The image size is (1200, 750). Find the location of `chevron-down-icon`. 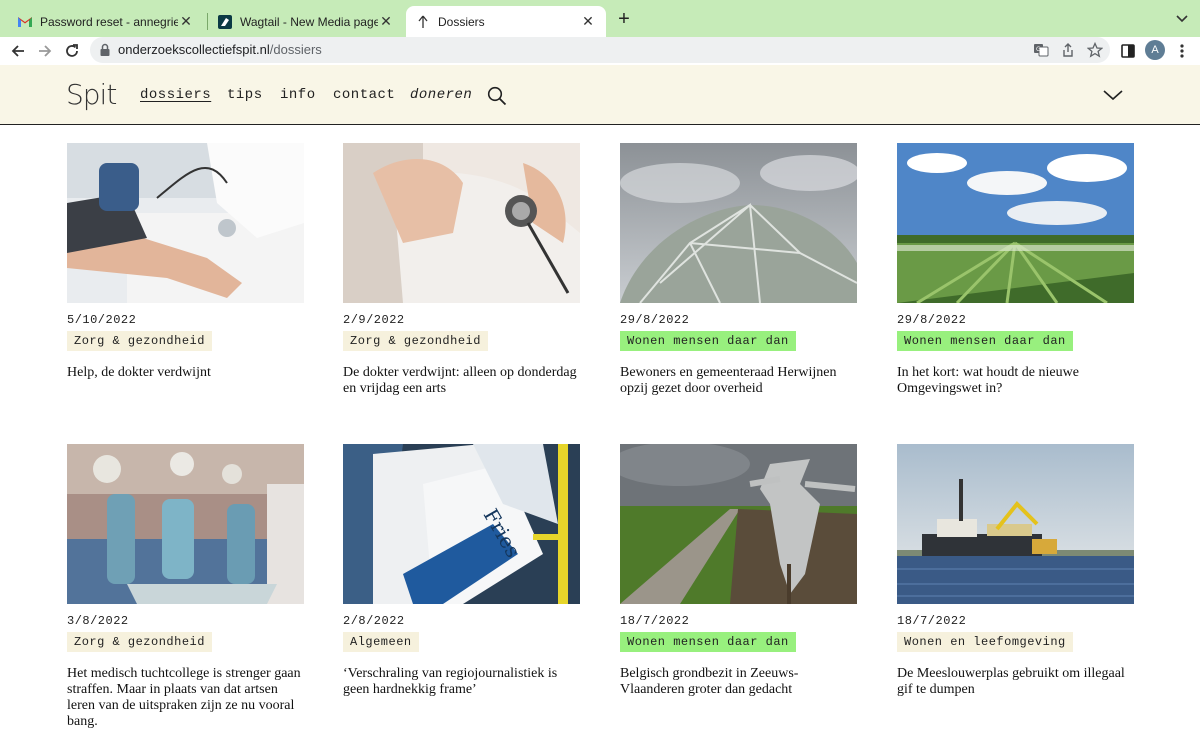

chevron-down-icon is located at coordinates (1113, 95).